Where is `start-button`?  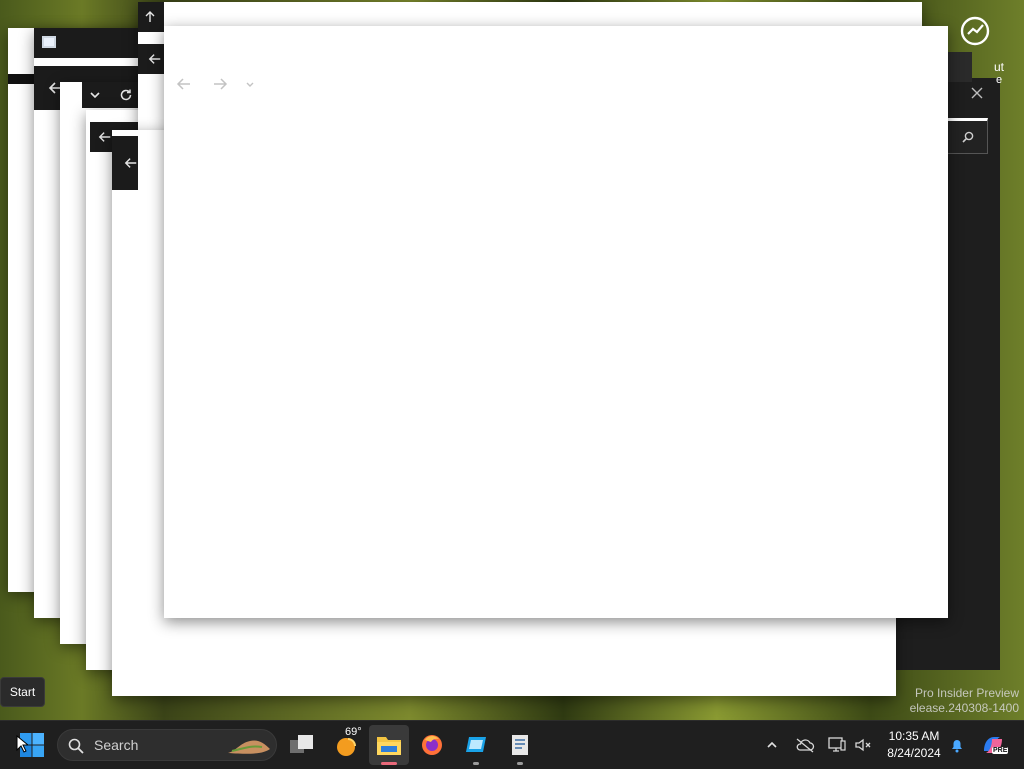 start-button is located at coordinates (32, 745).